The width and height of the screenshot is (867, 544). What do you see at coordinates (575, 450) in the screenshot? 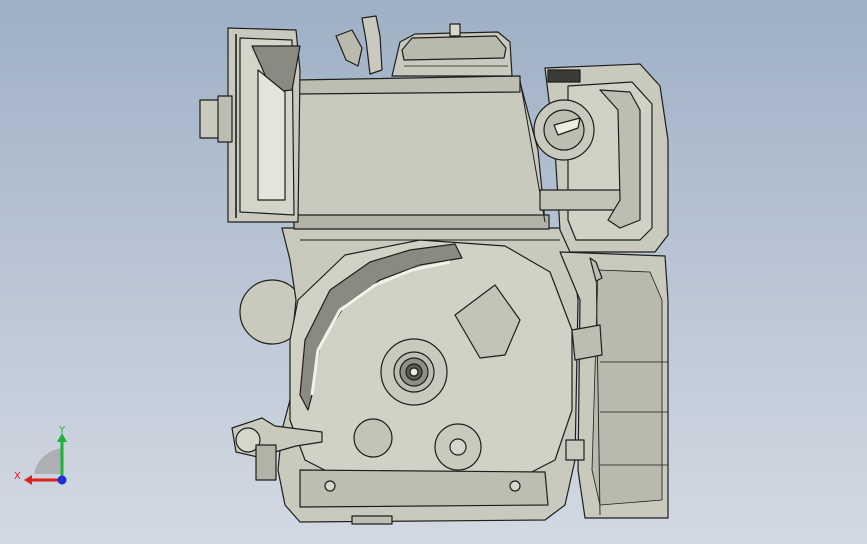
I see `side-fitting-lower` at bounding box center [575, 450].